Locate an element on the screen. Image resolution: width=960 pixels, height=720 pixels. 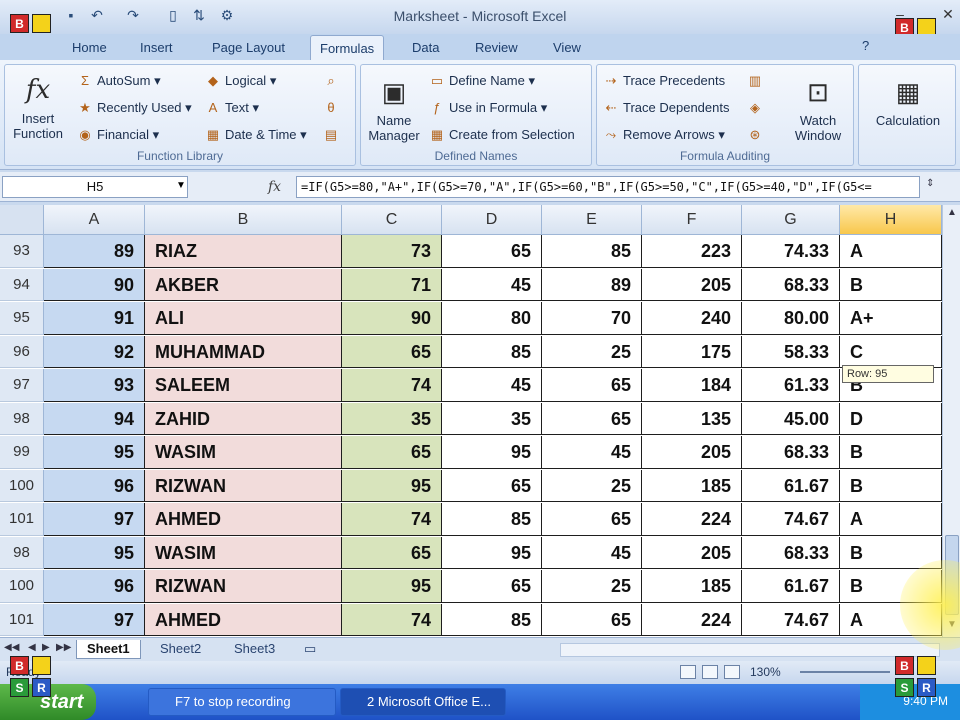
cell-e: 45 is located at coordinates (592, 452).